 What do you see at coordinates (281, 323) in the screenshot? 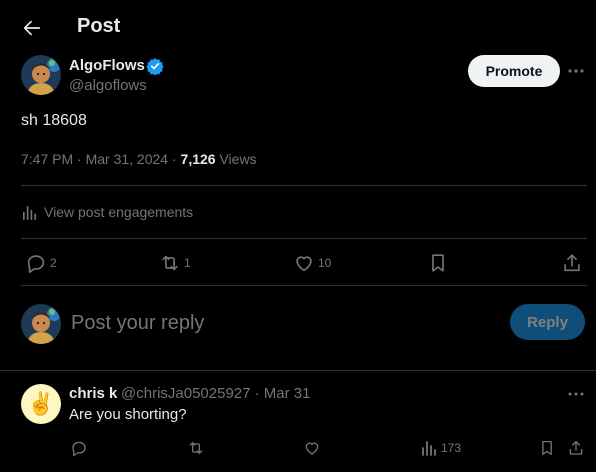
I see `reply-input` at bounding box center [281, 323].